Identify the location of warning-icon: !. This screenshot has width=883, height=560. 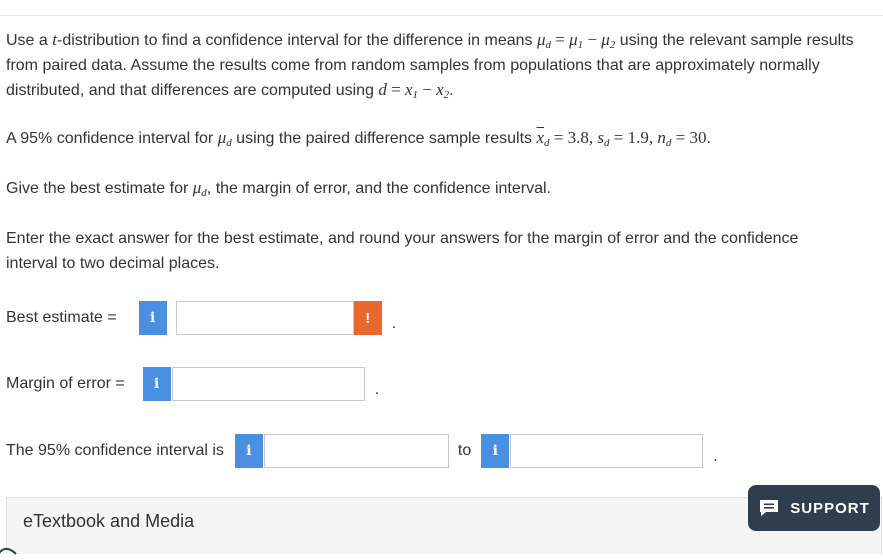
(367, 318).